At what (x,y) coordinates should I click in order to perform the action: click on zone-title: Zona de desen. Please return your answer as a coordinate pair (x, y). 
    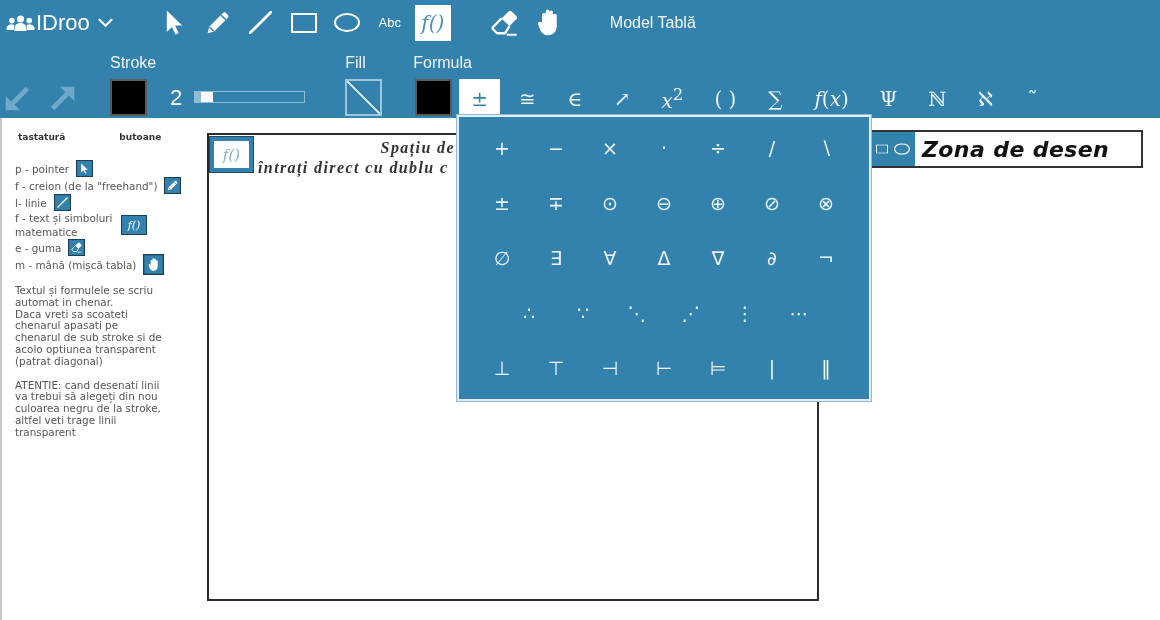
    Looking at the image, I should click on (1016, 149).